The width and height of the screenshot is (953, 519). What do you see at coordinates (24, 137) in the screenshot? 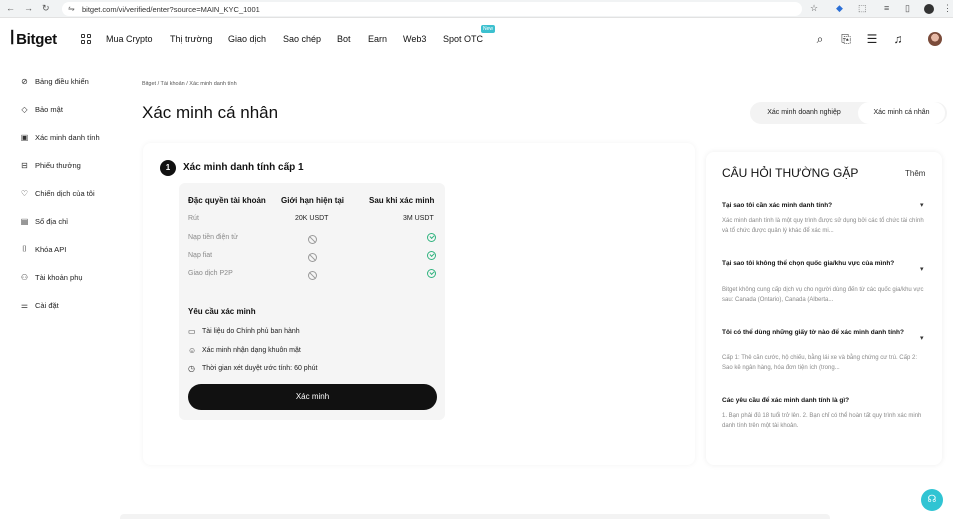
I see `id-card-icon: ▣` at bounding box center [24, 137].